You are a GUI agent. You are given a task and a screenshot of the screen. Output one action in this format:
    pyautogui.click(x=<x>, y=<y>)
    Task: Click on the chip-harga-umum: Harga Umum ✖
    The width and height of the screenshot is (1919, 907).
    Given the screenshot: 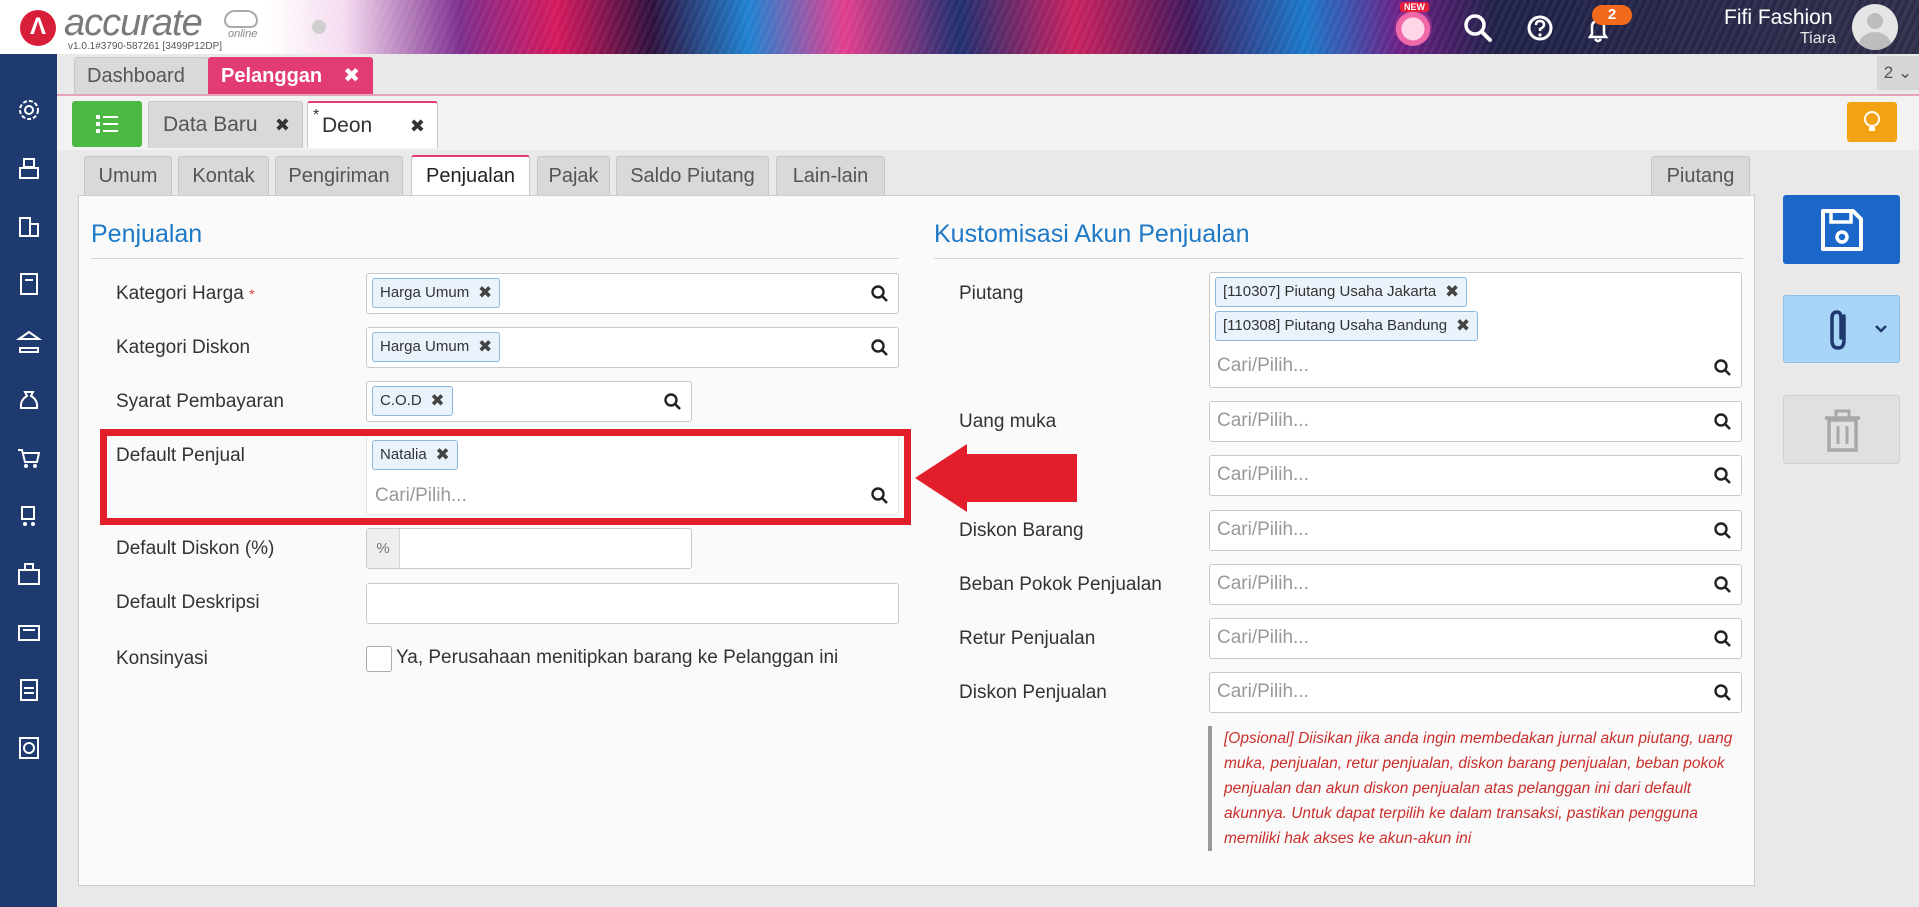 What is the action you would take?
    pyautogui.click(x=436, y=347)
    